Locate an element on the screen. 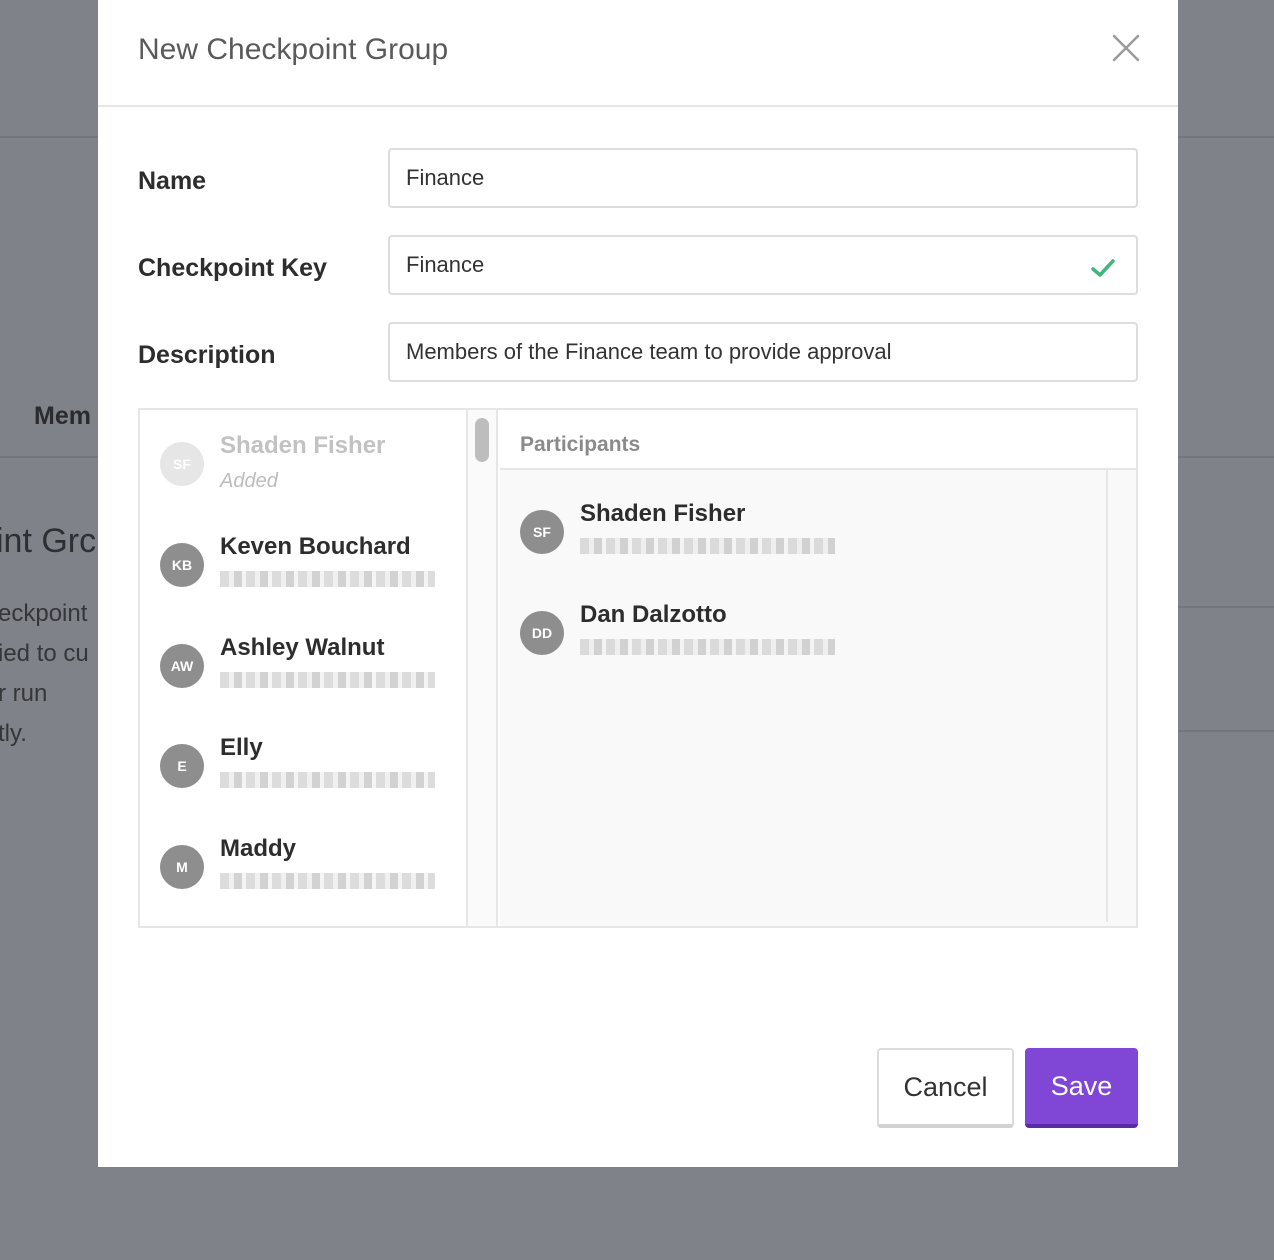 The image size is (1274, 1260). participant-item: SF Shaden Fisher is located at coordinates (800, 525).